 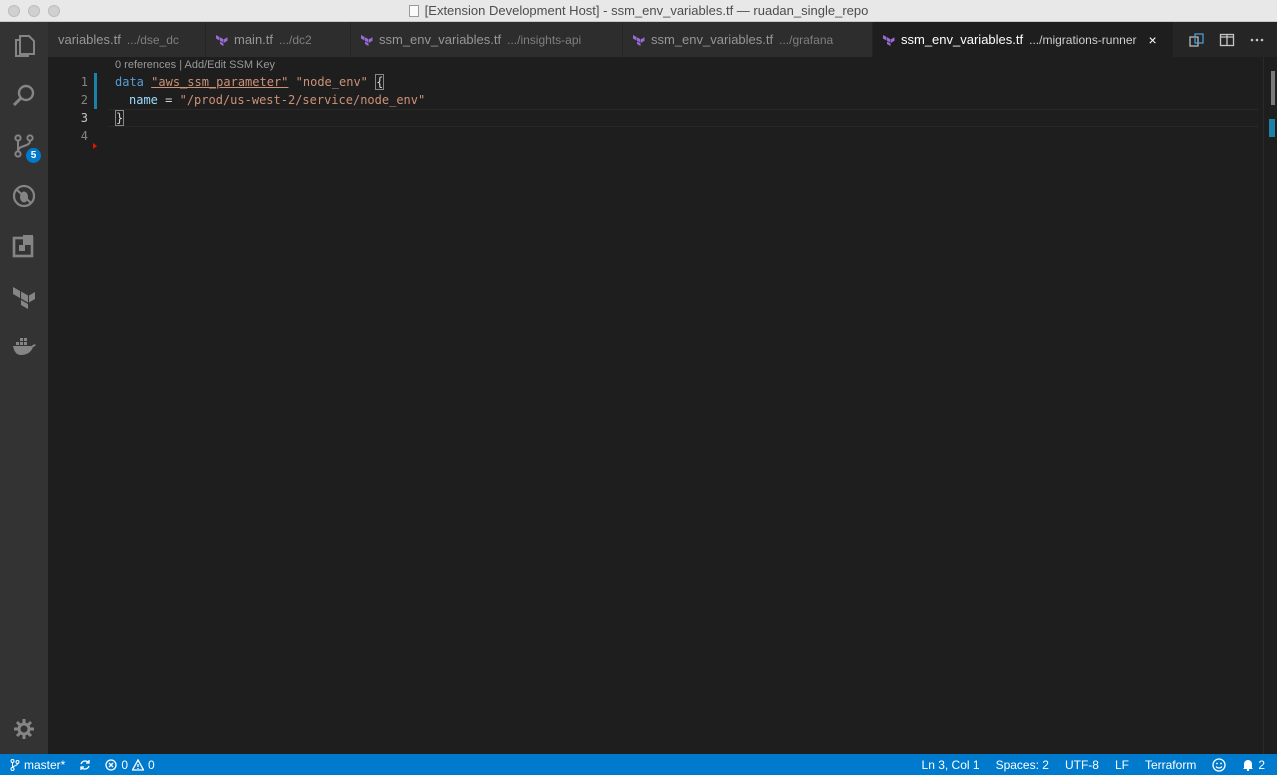 What do you see at coordinates (24, 388) in the screenshot?
I see `activity-bar: 5` at bounding box center [24, 388].